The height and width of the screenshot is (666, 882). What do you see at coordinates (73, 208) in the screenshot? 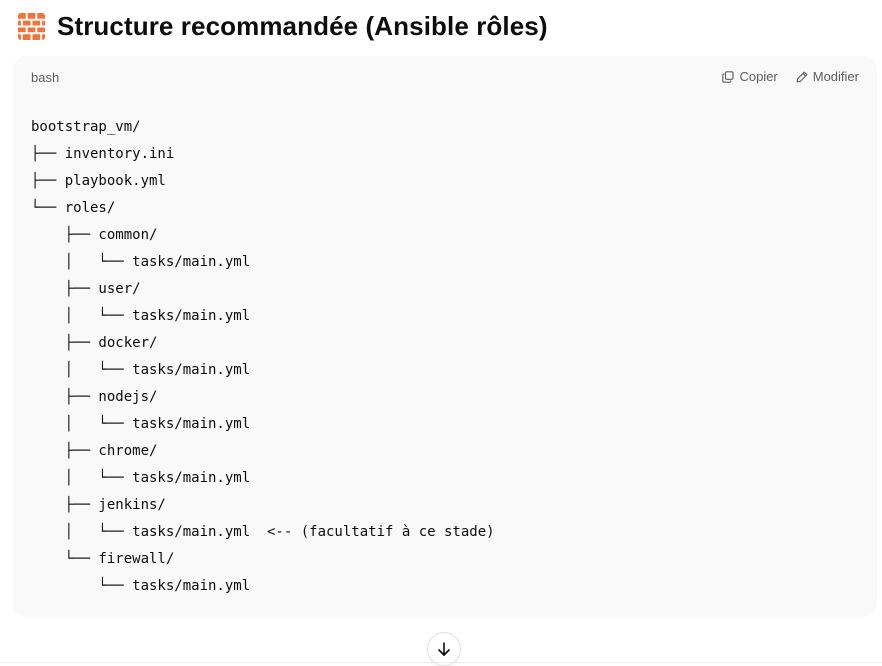
I see `code-line: └── roles/` at bounding box center [73, 208].